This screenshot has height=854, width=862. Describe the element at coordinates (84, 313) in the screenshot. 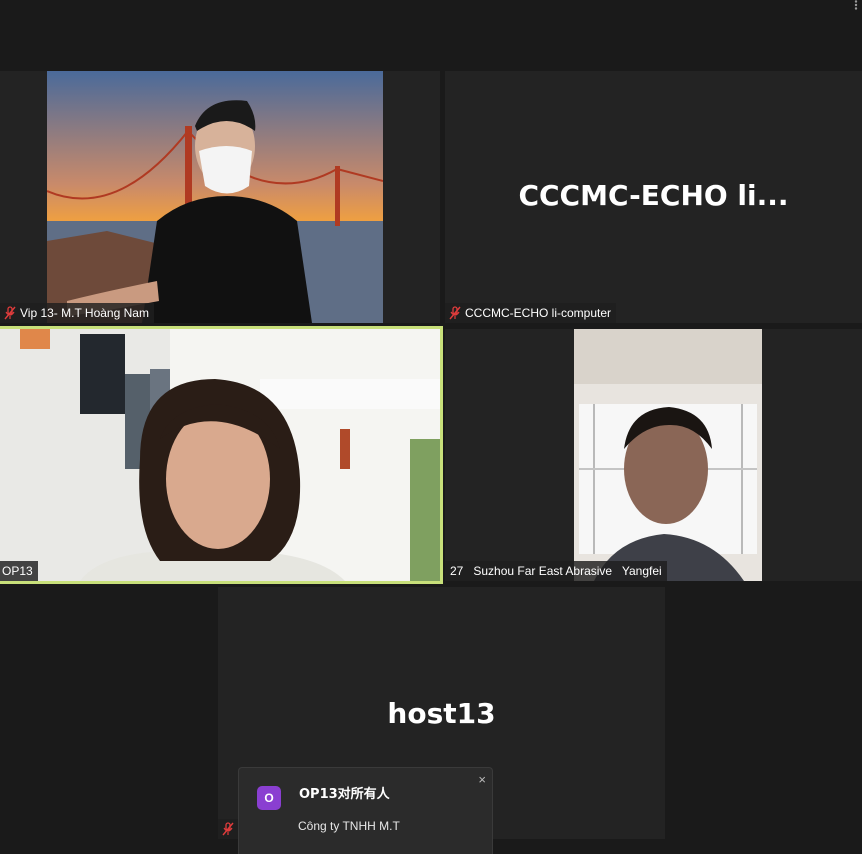

I see `participant-name: Vip 13- M.T Hoàng Nam` at that location.